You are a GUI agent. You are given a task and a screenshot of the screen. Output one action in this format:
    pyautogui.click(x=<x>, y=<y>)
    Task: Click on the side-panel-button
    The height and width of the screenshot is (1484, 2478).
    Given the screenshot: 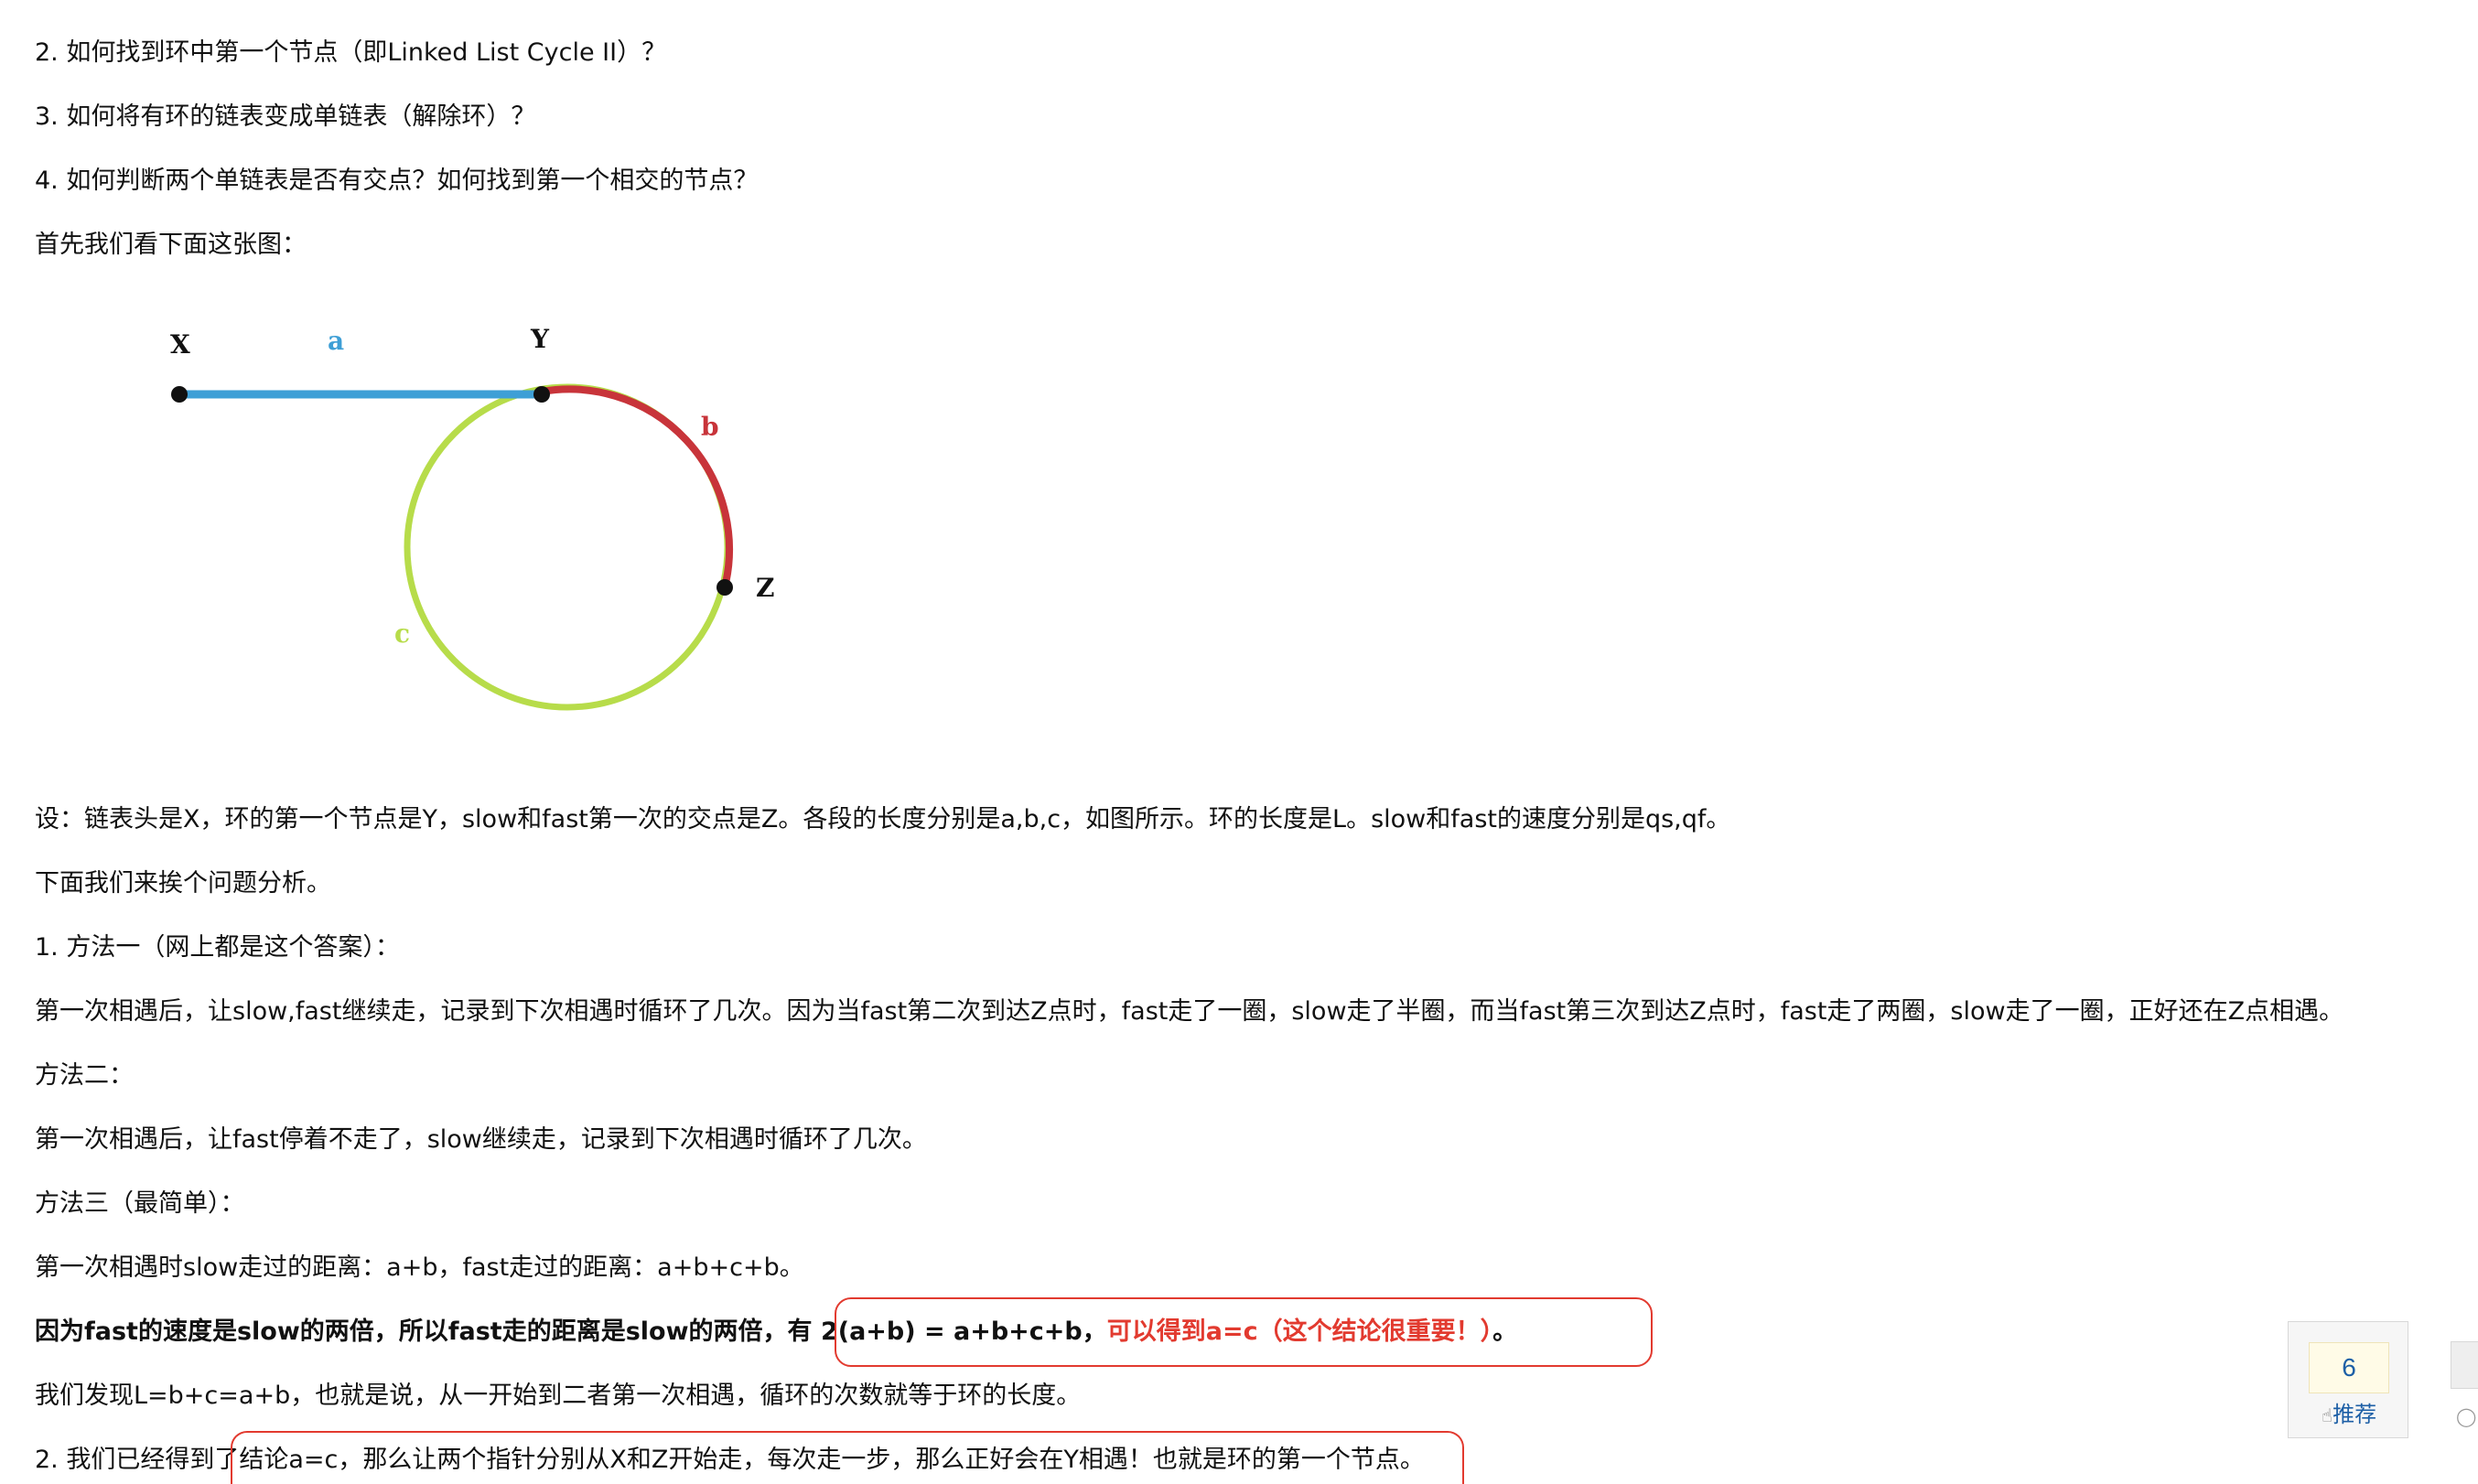 What is the action you would take?
    pyautogui.click(x=2465, y=1365)
    